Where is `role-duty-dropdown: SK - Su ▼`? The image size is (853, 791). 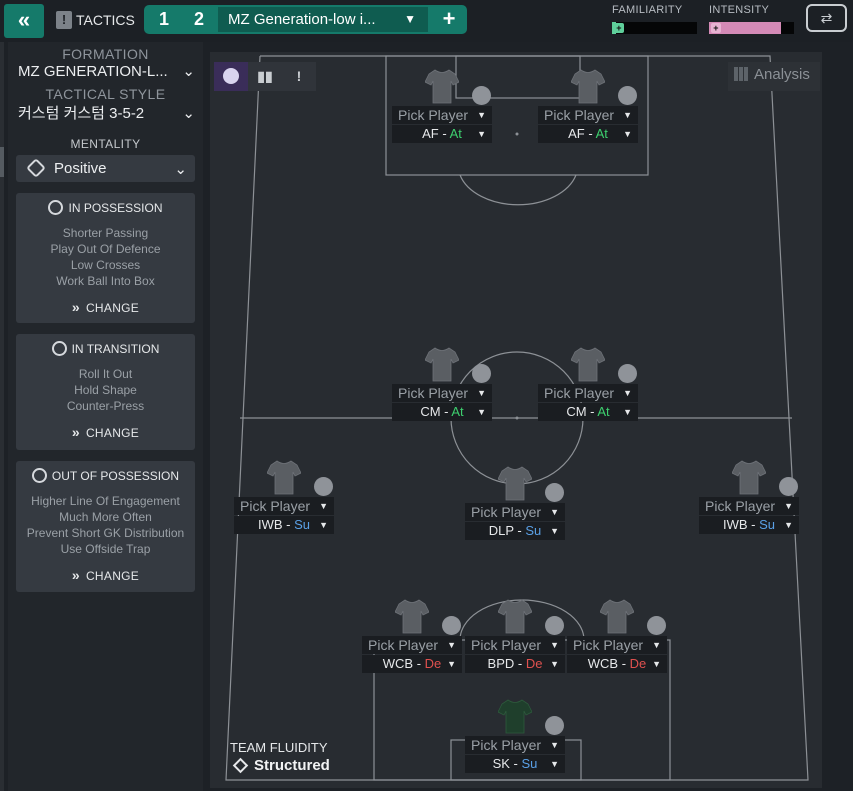 role-duty-dropdown: SK - Su ▼ is located at coordinates (515, 764).